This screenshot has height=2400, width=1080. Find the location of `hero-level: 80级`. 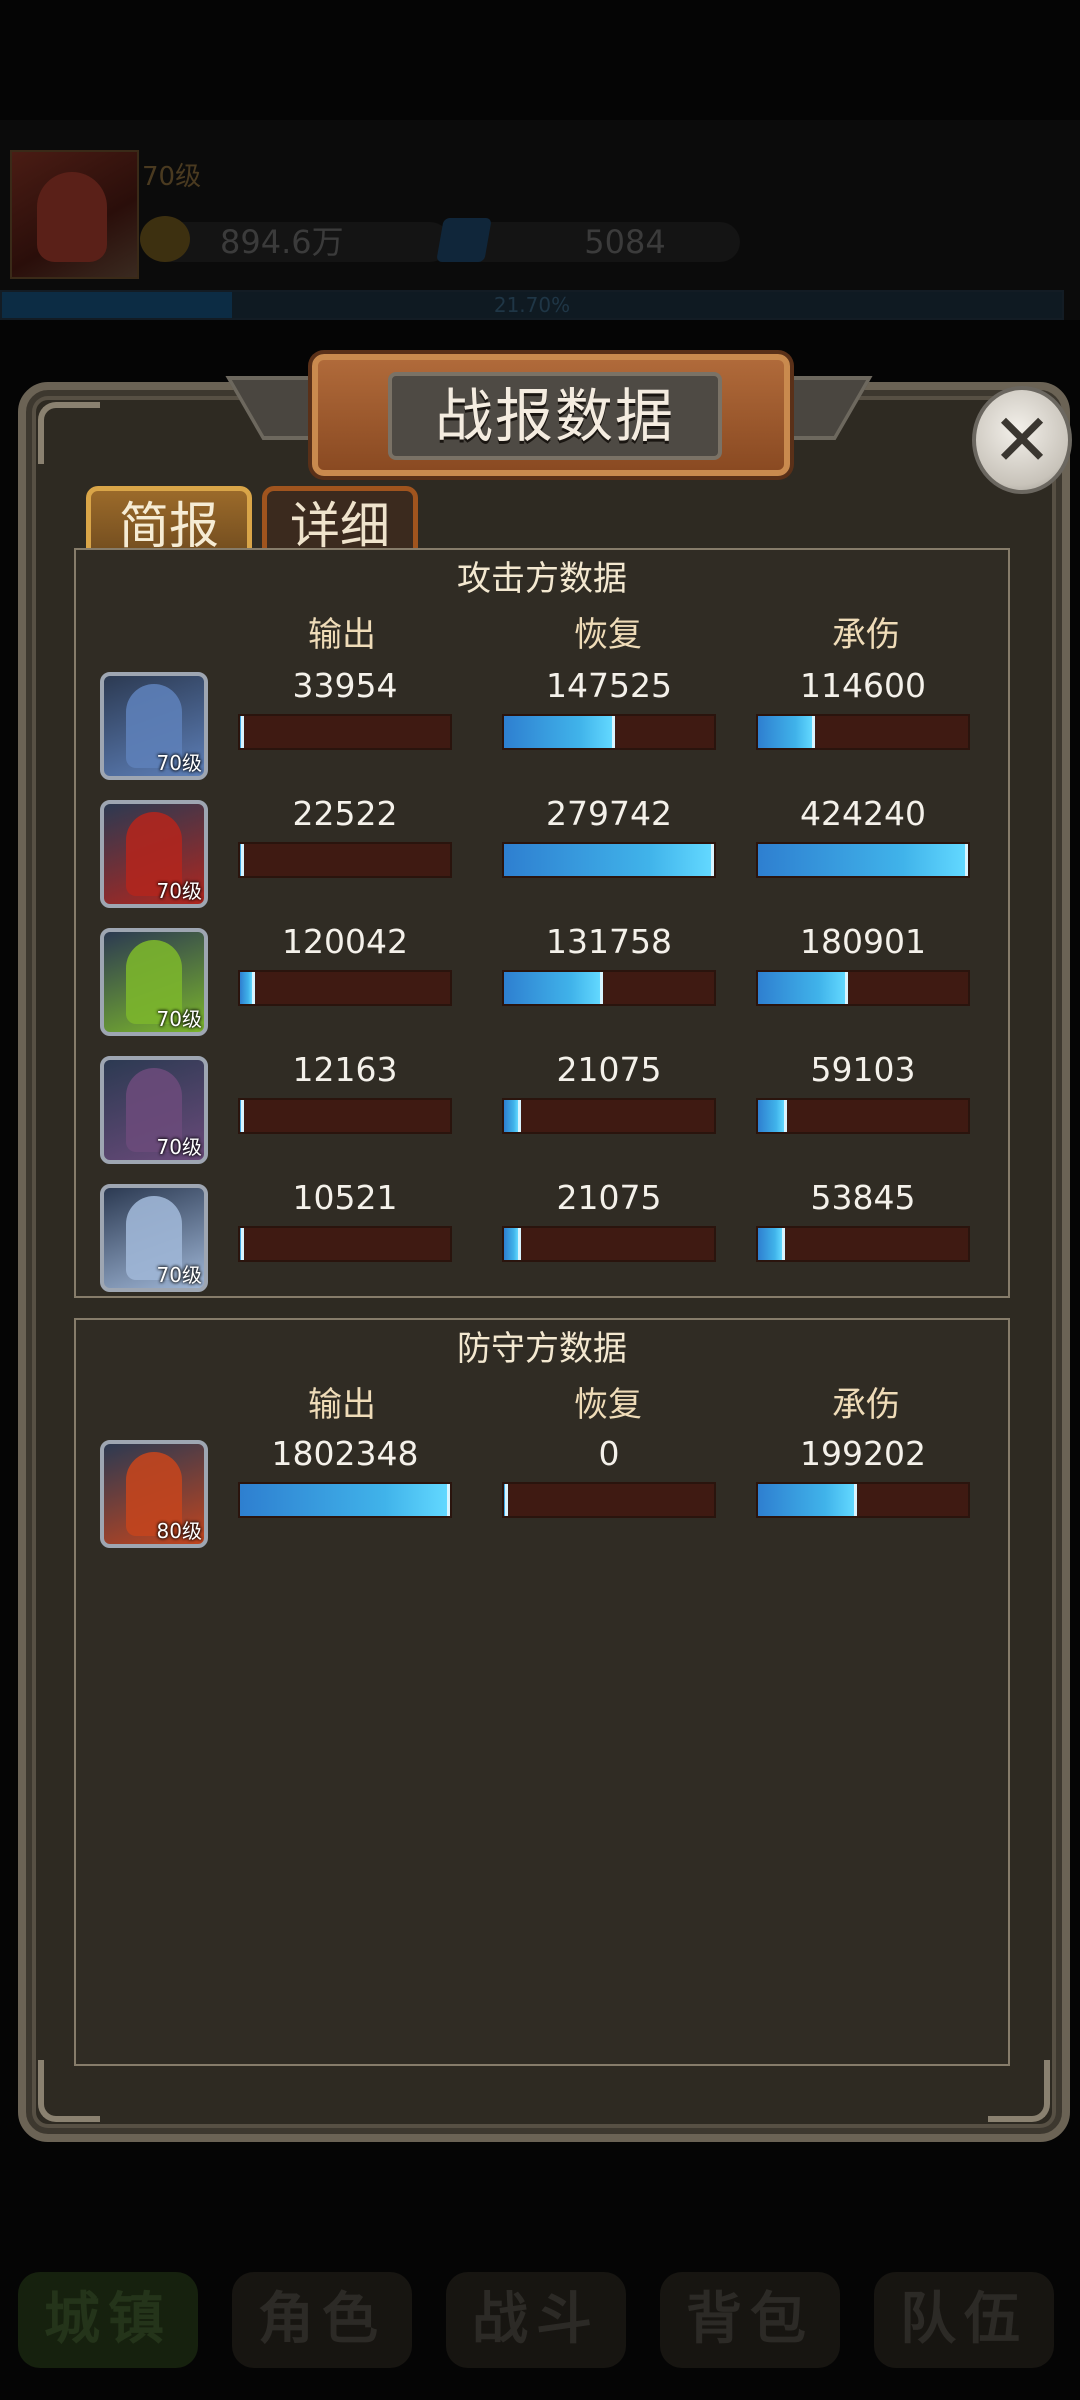

hero-level: 80级 is located at coordinates (179, 1531).